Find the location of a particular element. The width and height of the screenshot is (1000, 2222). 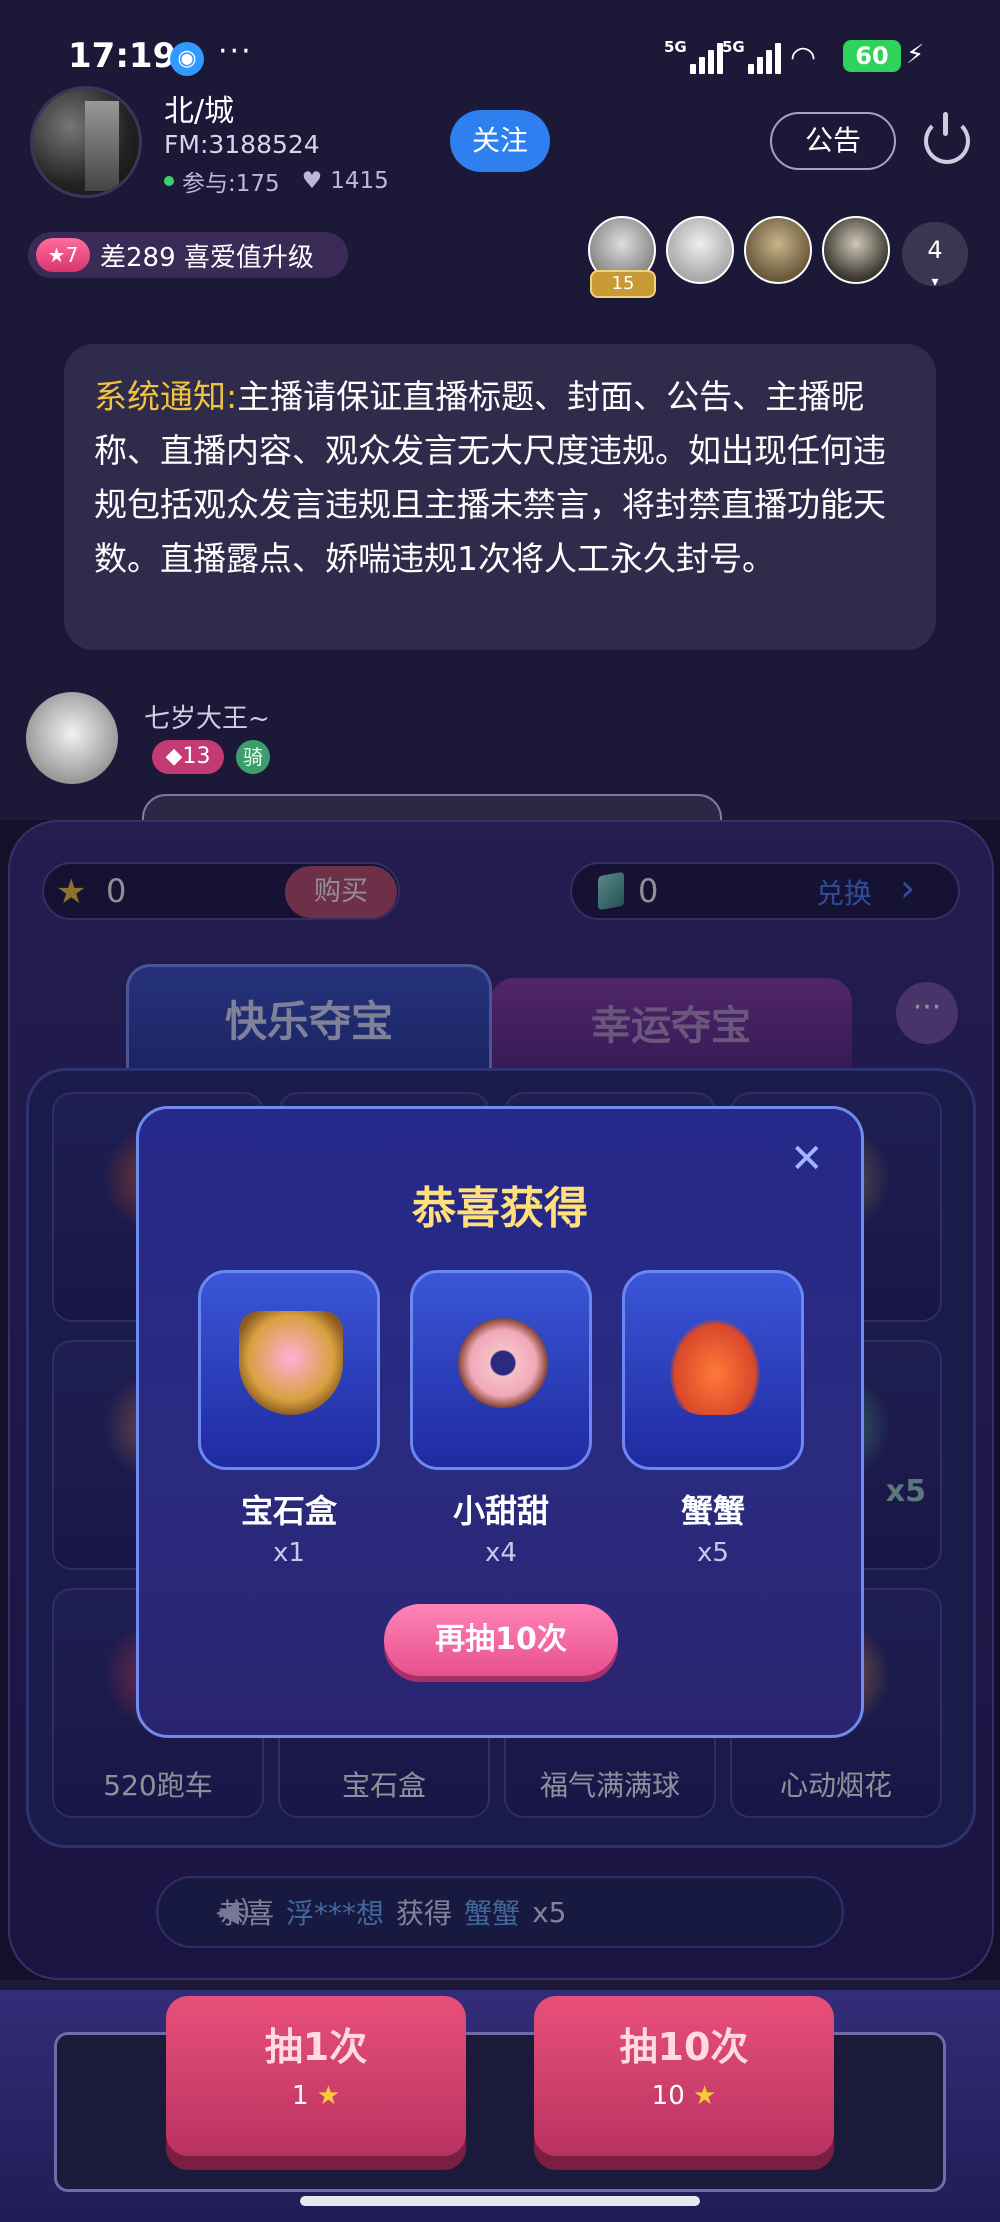

prize-count: x4 is located at coordinates (501, 1553).